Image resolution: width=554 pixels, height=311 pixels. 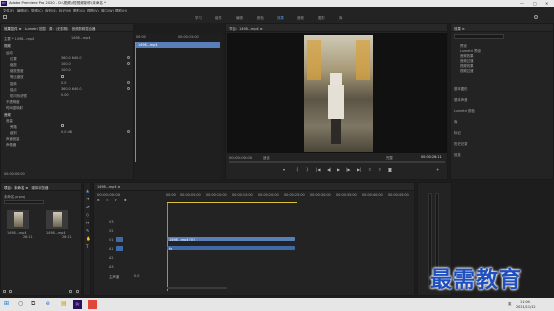 What do you see at coordinates (12, 29) in the screenshot?
I see `tab-effect-controls: 效果控件 ≡` at bounding box center [12, 29].